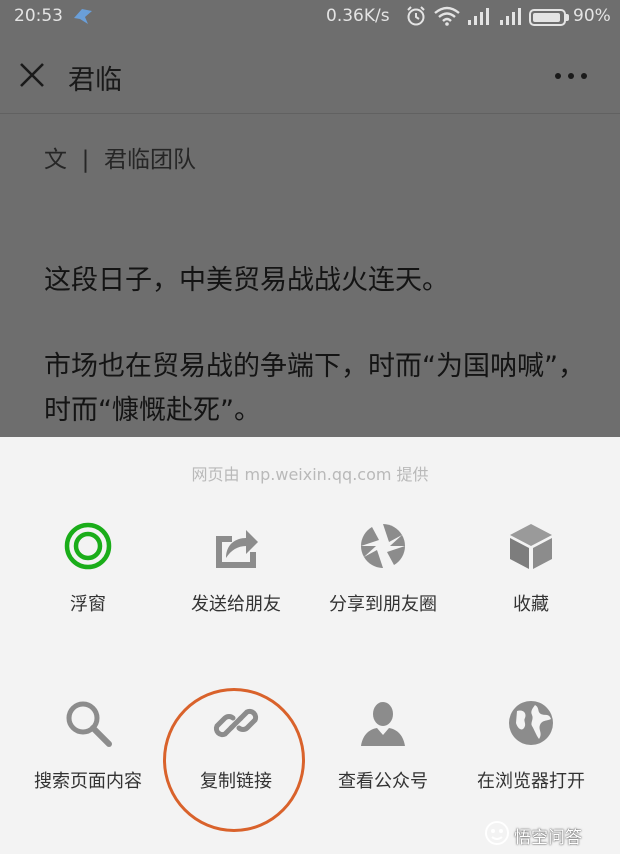 The height and width of the screenshot is (854, 620). Describe the element at coordinates (38, 16) in the screenshot. I see `status-time: 20:53` at that location.